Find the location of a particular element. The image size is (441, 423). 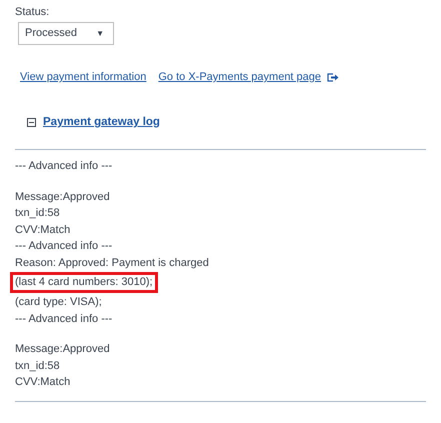

log-title-link: Payment gateway log is located at coordinates (101, 123).